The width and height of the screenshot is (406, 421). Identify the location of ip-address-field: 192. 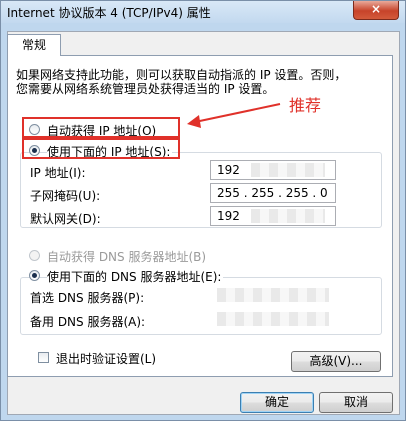
(273, 170).